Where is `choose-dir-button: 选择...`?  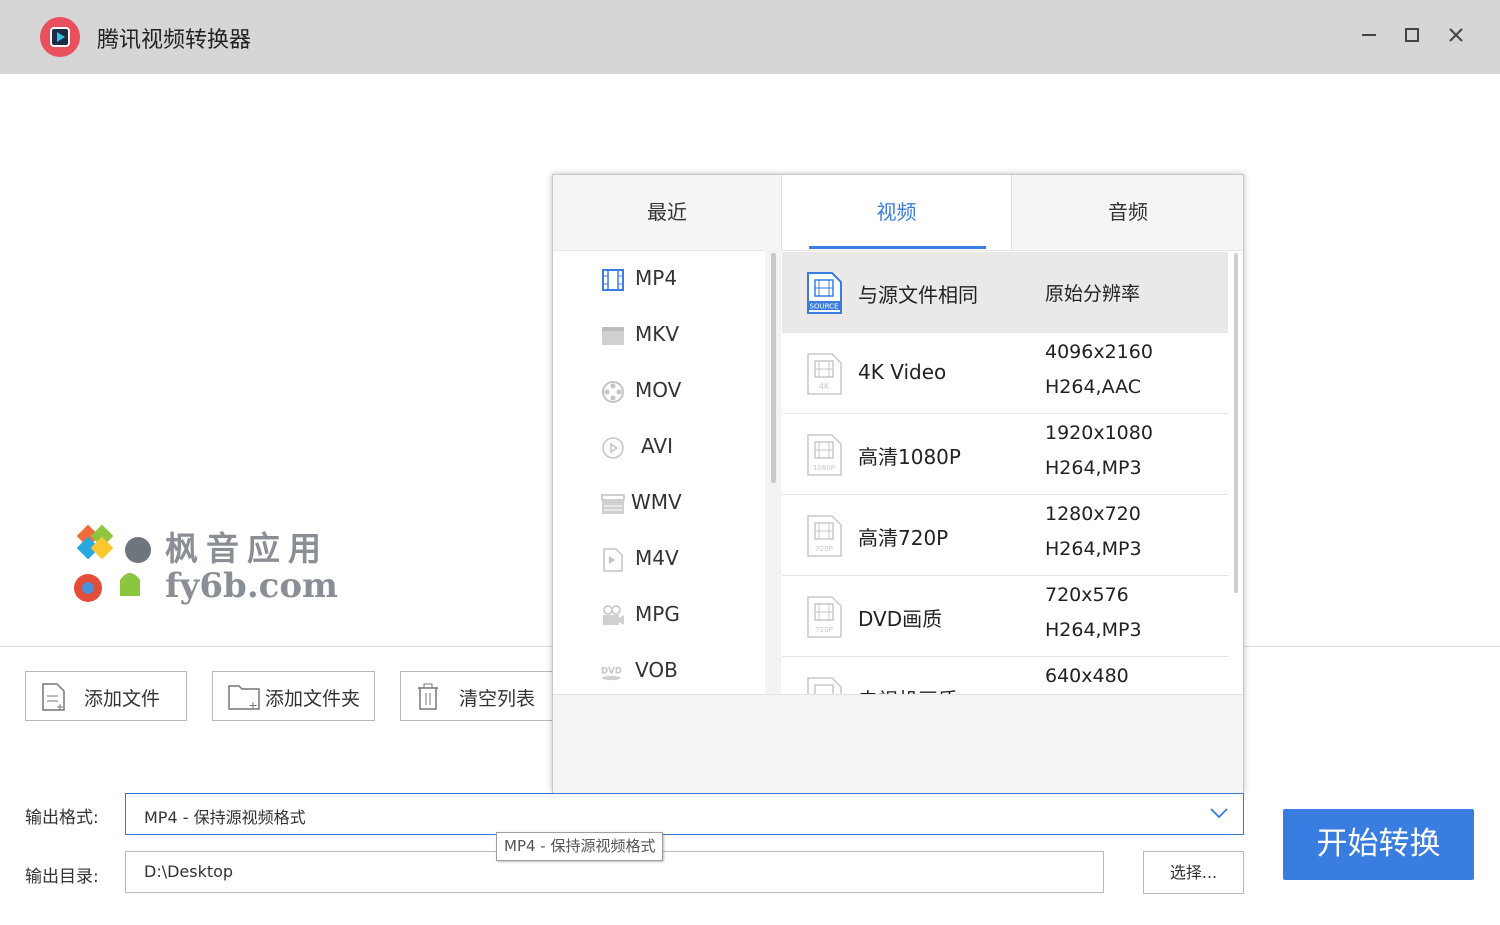
choose-dir-button: 选择... is located at coordinates (1193, 872).